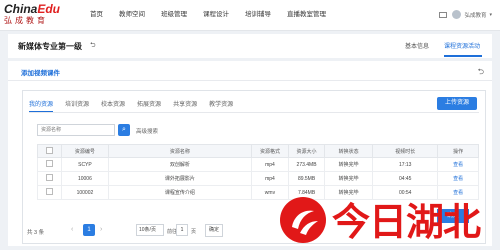  I want to click on brand-logo-en-main: China, so click(21, 9).